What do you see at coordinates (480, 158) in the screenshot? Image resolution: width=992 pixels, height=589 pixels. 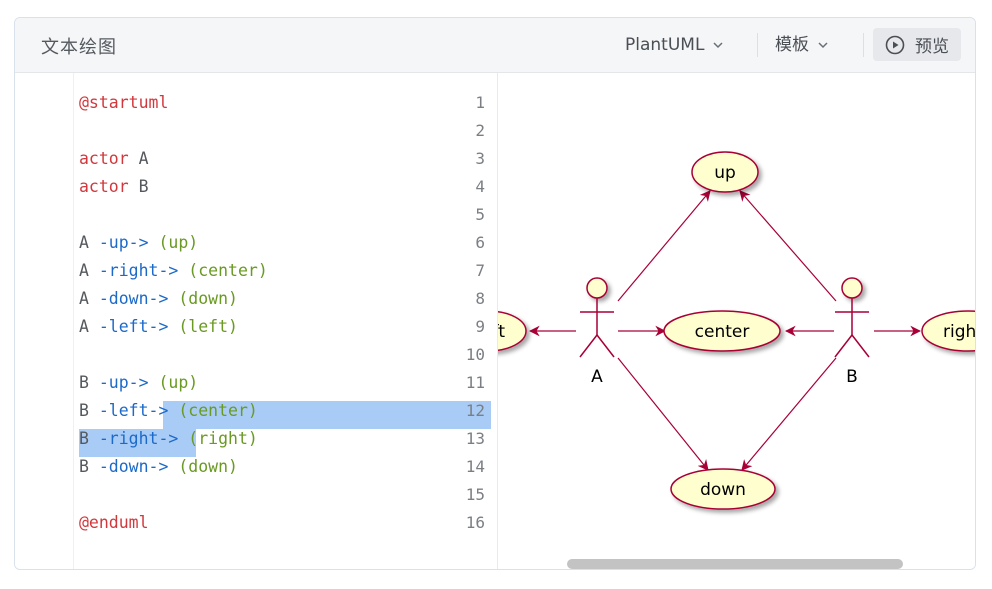 I see `line-number: 3` at bounding box center [480, 158].